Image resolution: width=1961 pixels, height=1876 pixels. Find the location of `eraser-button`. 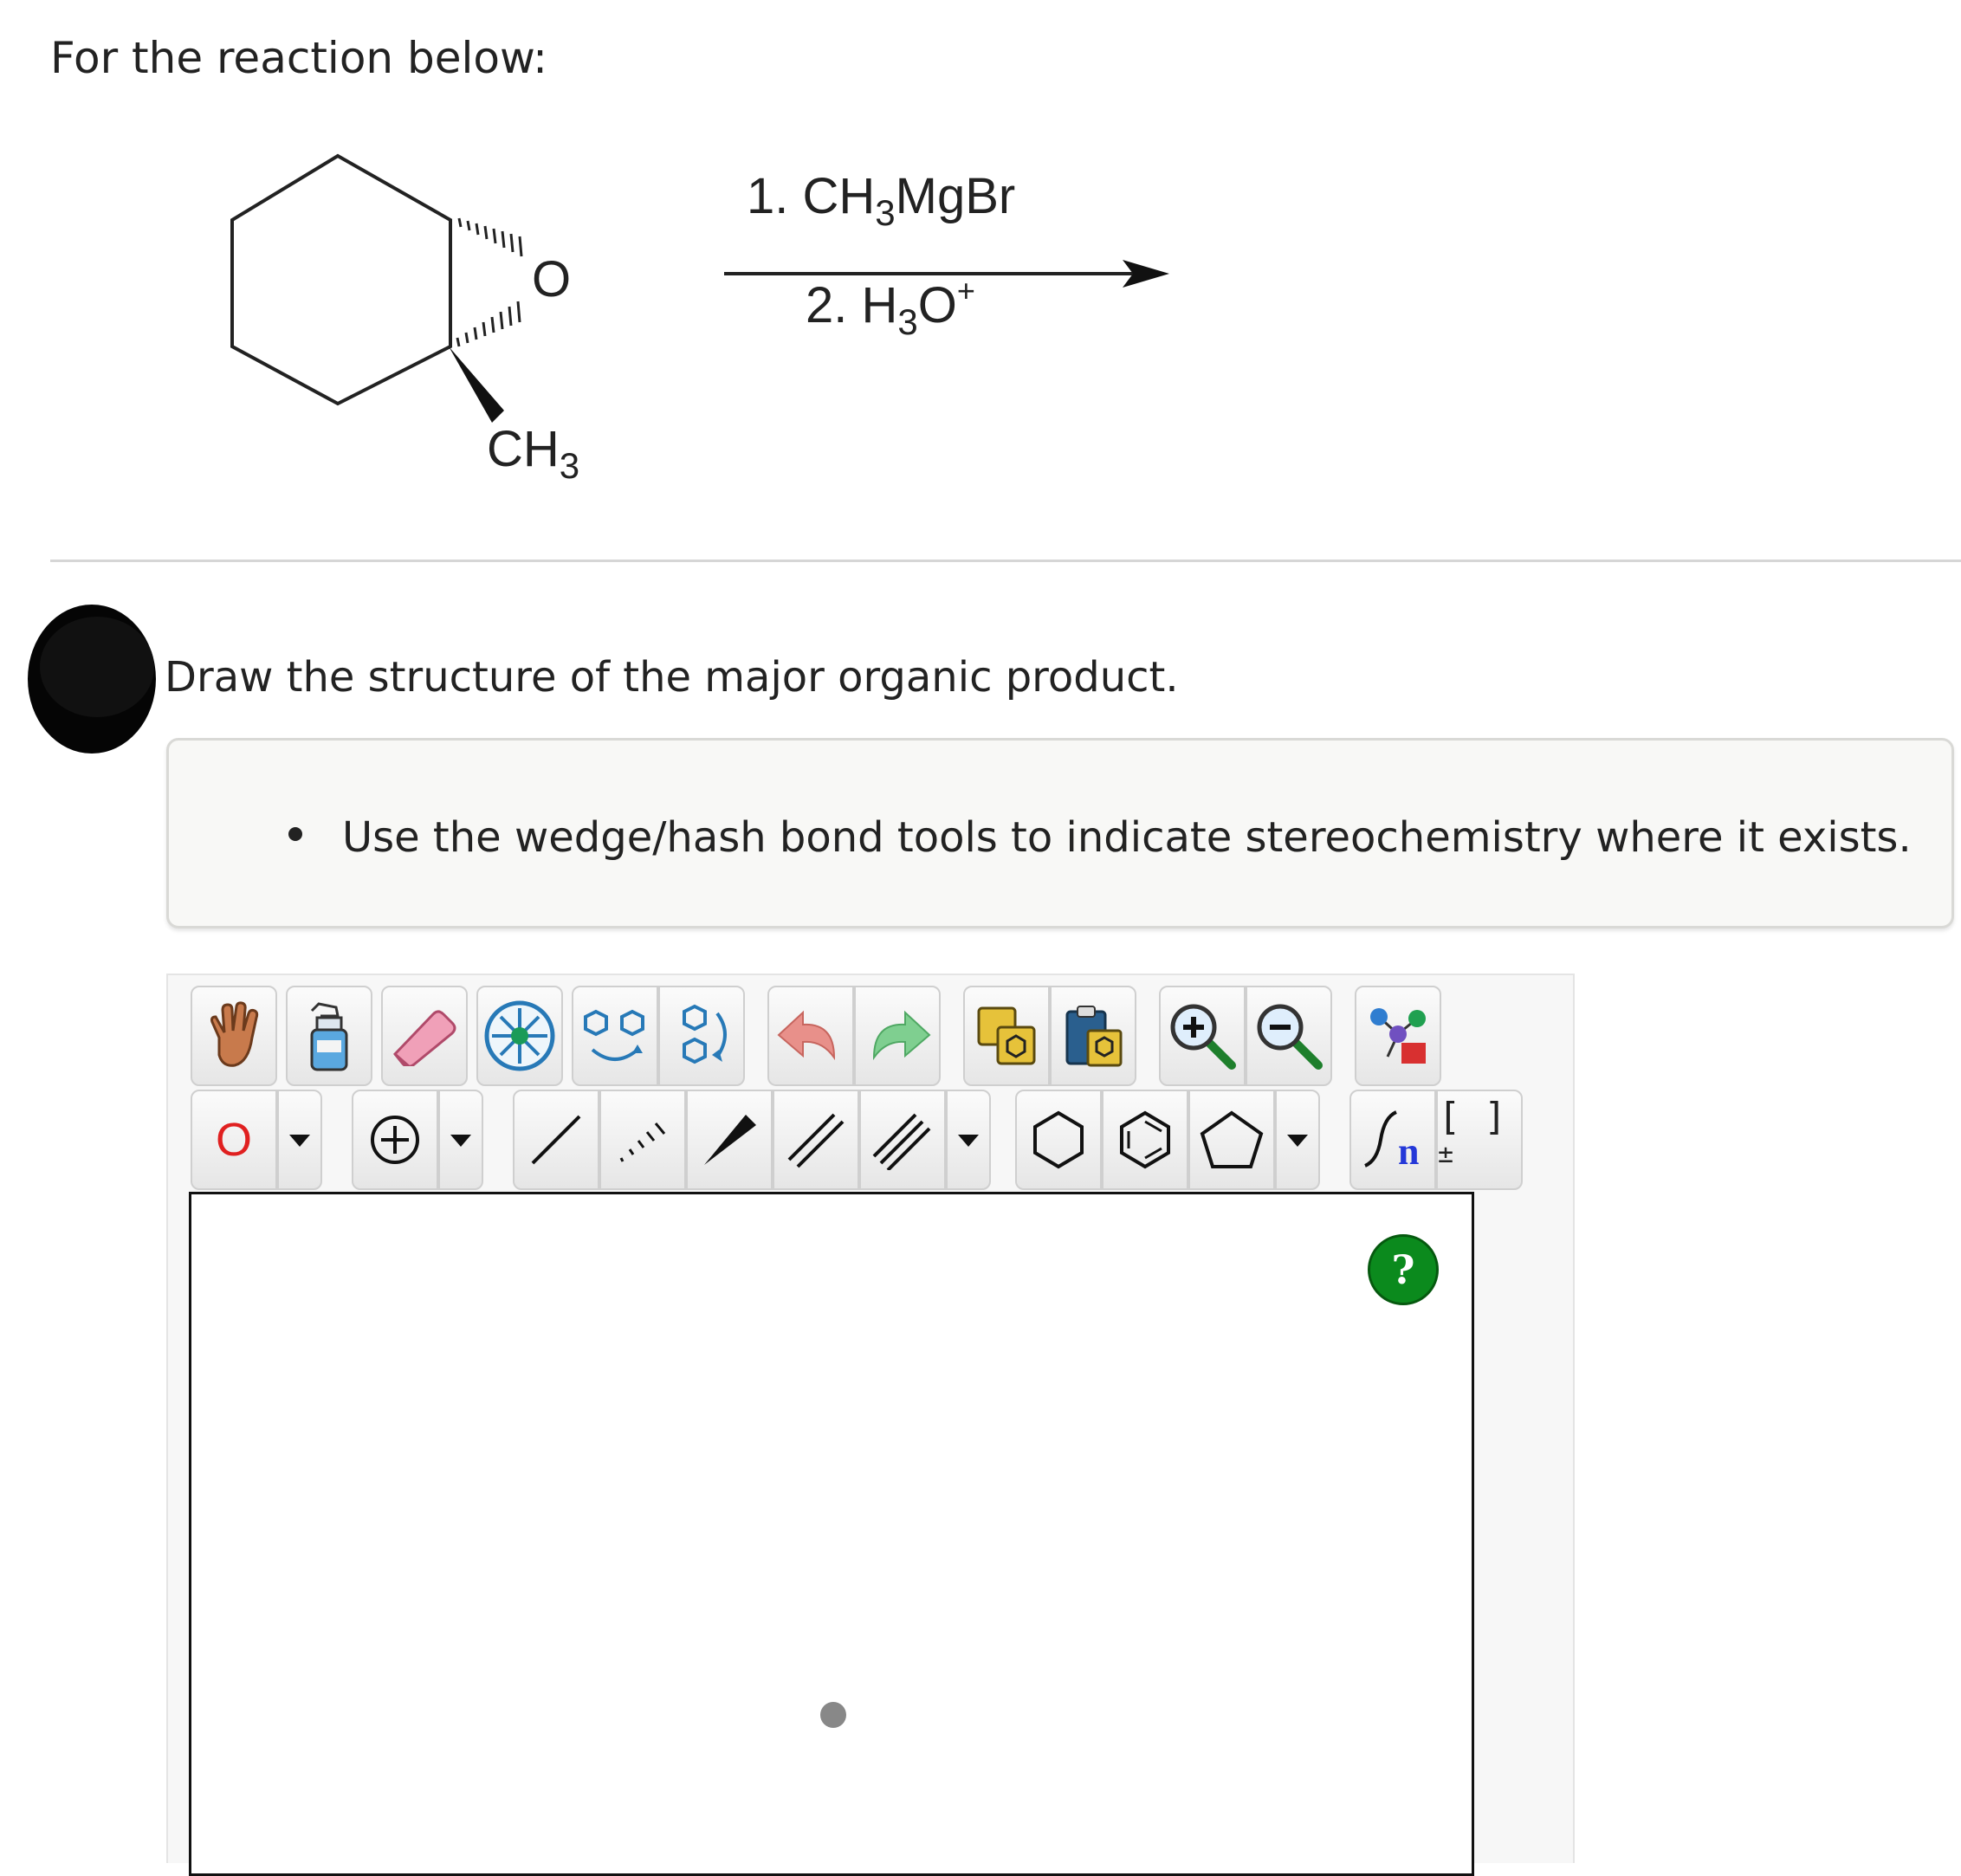

eraser-button is located at coordinates (425, 1036).